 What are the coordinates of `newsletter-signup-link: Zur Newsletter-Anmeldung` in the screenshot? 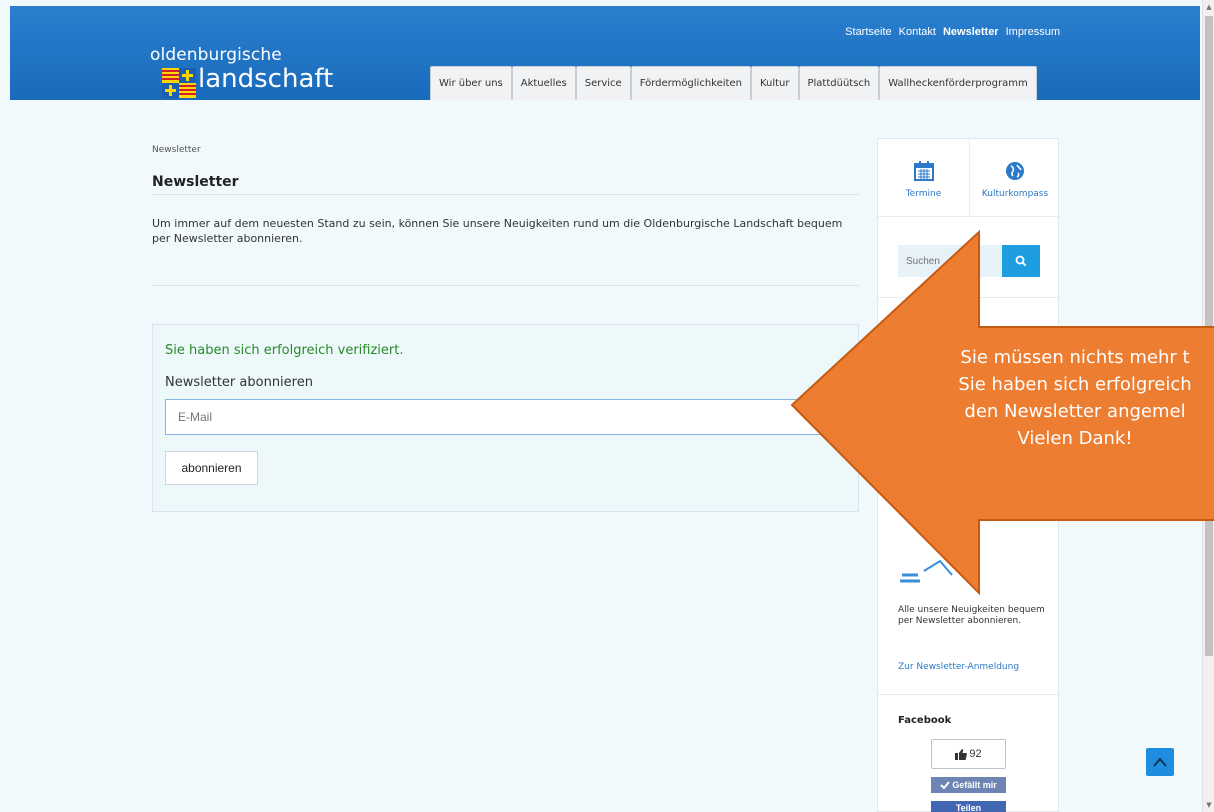 It's located at (958, 667).